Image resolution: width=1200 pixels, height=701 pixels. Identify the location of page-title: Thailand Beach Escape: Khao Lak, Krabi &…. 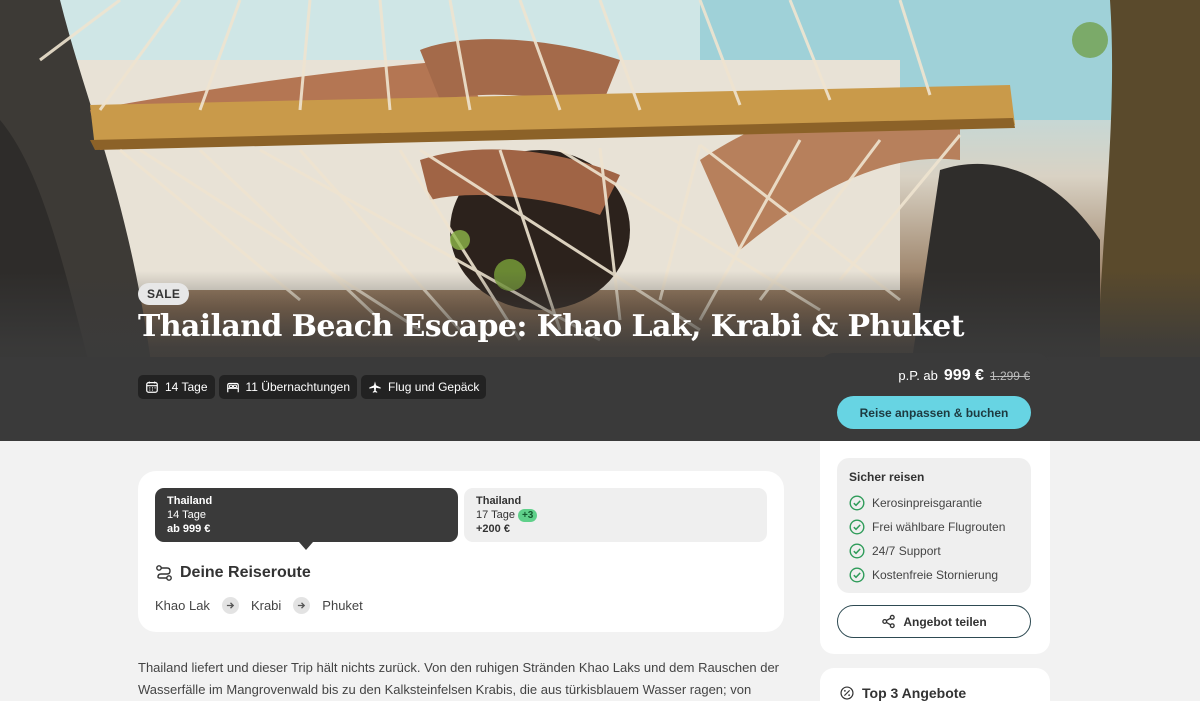
(551, 326).